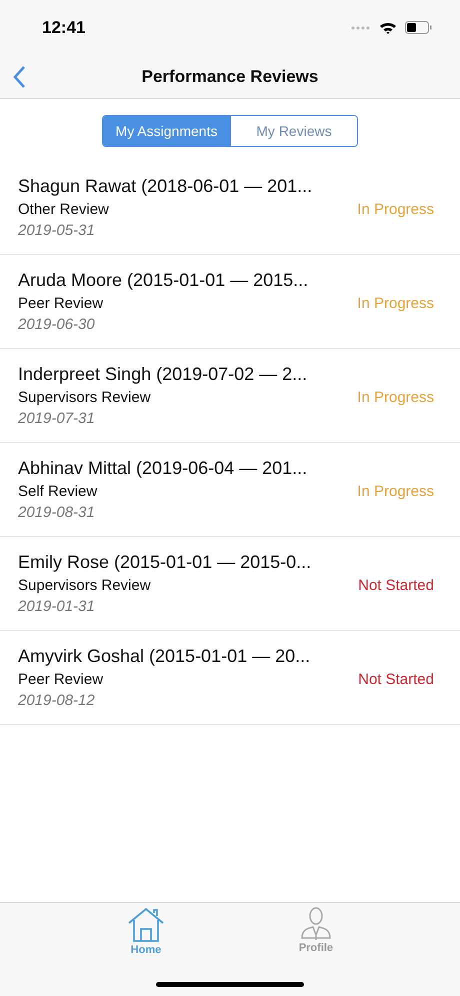 The image size is (460, 996). Describe the element at coordinates (418, 27) in the screenshot. I see `battery-icon` at that location.